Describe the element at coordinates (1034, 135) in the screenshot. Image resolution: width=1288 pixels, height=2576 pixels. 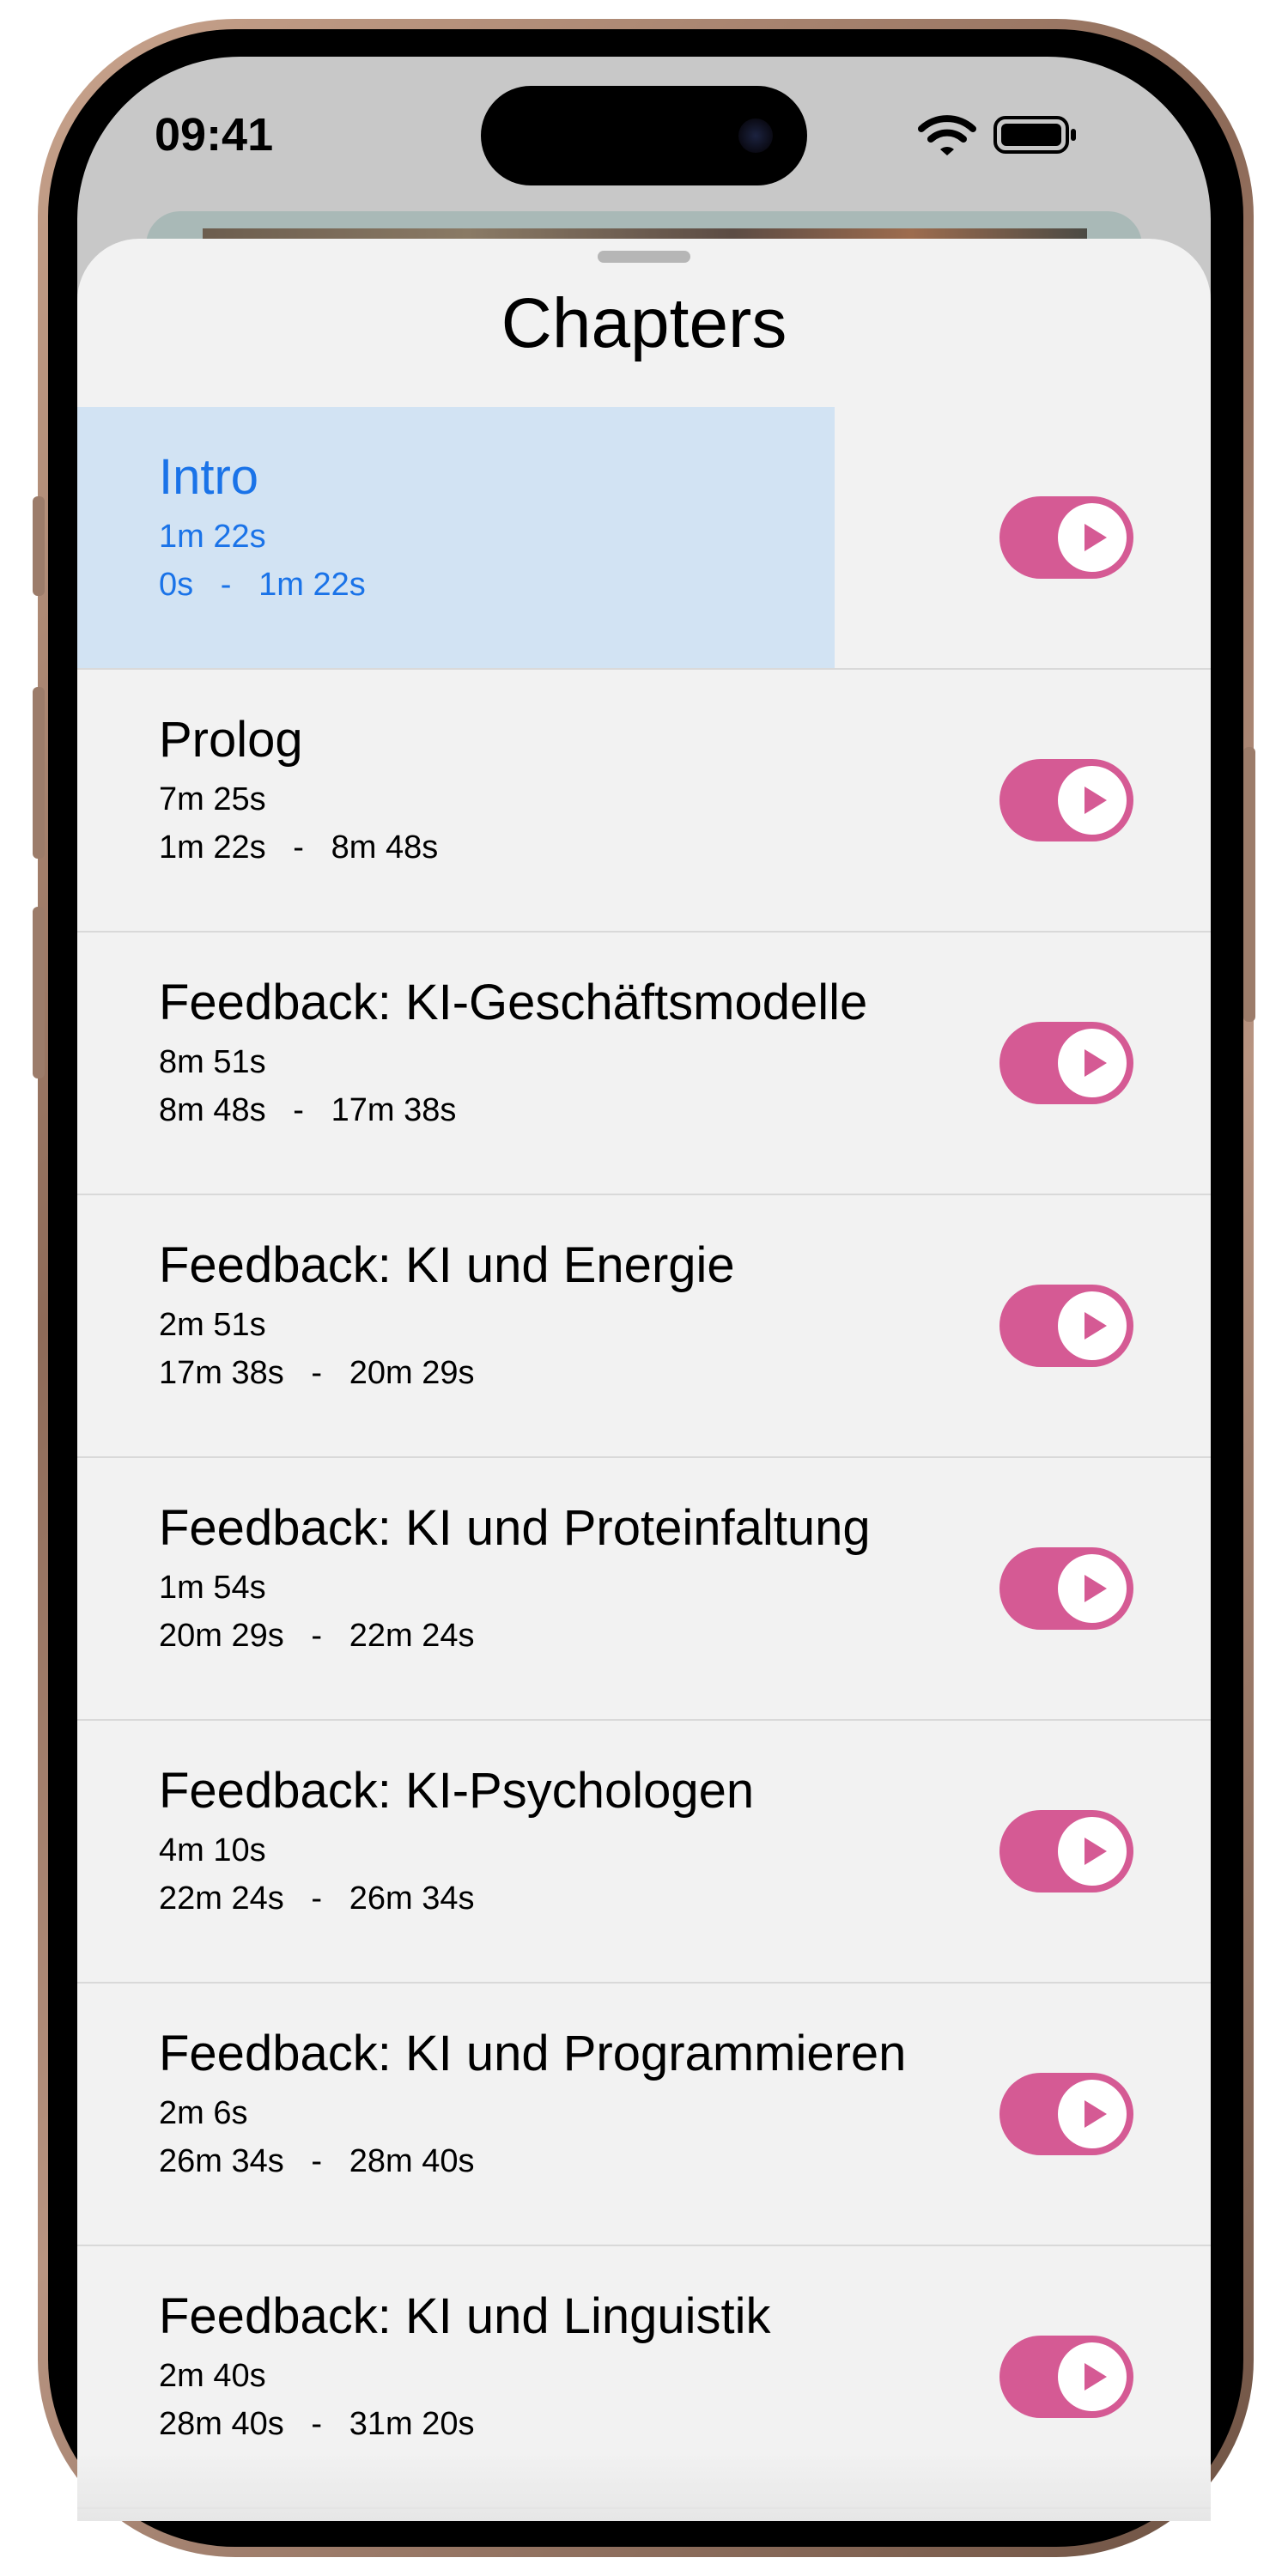
I see `battery-icon` at that location.